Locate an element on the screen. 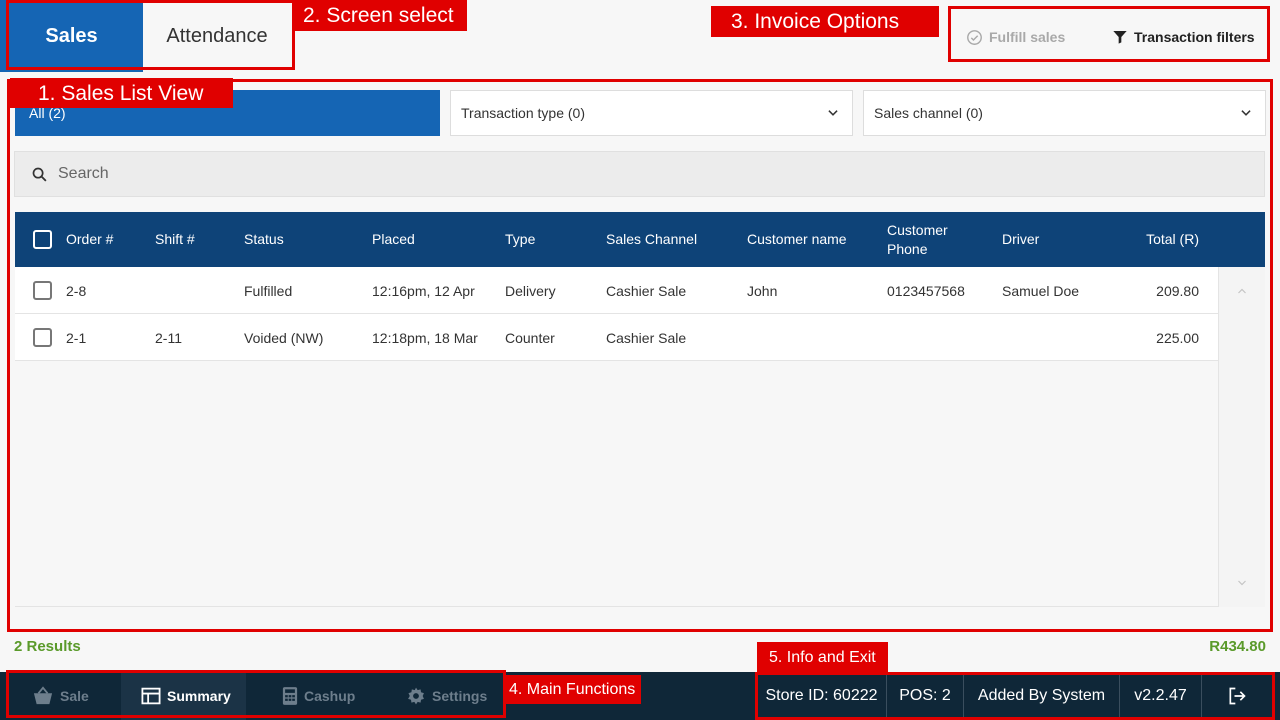 Image resolution: width=1280 pixels, height=720 pixels. col-sales-channel: Sales Channel is located at coordinates (651, 239).